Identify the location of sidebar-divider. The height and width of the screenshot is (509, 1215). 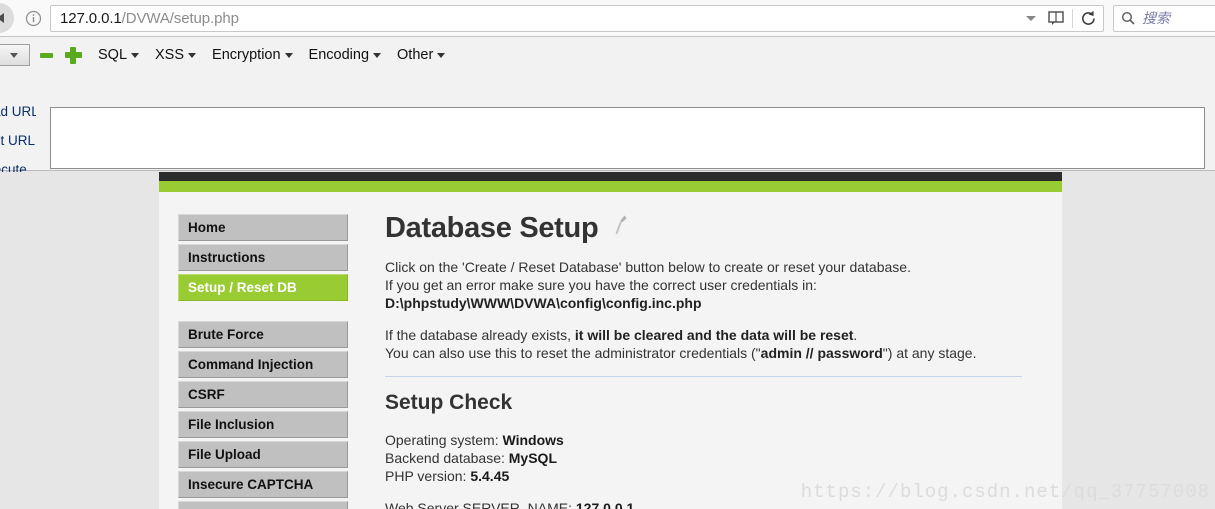
(266, 312).